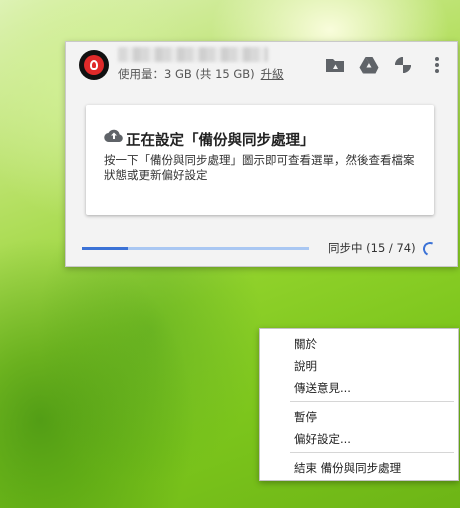 This screenshot has width=460, height=508. Describe the element at coordinates (305, 417) in the screenshot. I see `menu-item-pause: 暫停` at that location.